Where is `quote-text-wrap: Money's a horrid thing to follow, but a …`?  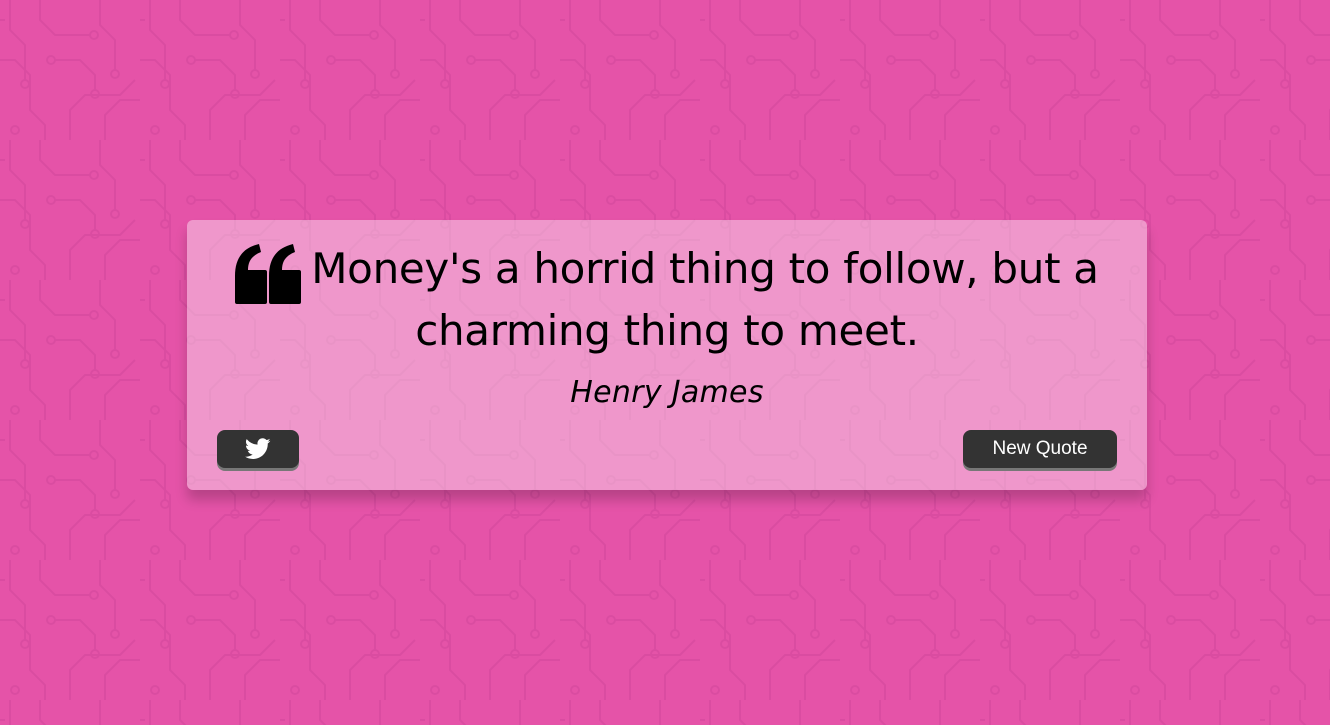 quote-text-wrap: Money's a horrid thing to follow, but a … is located at coordinates (667, 300).